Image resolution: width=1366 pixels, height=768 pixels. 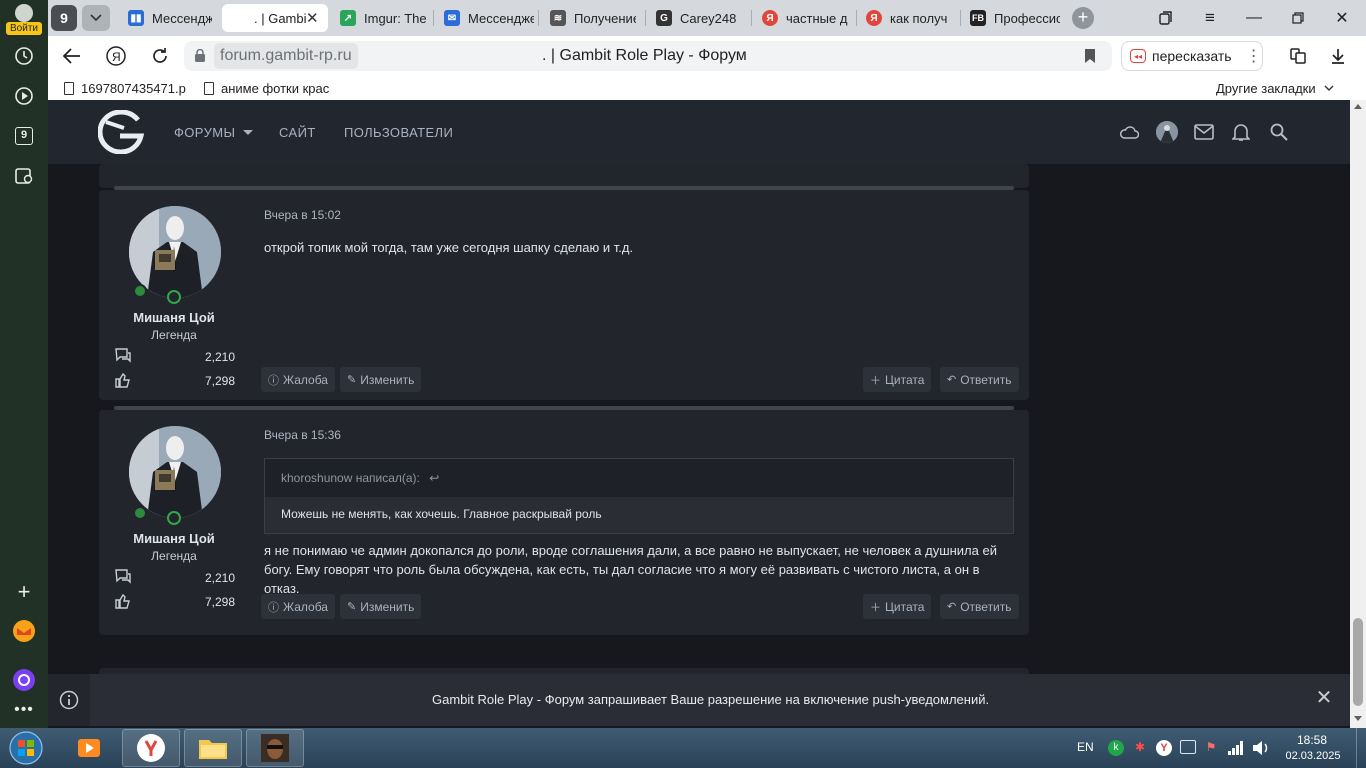 I want to click on tab-profession: FB Профессио, so click(x=1011, y=18).